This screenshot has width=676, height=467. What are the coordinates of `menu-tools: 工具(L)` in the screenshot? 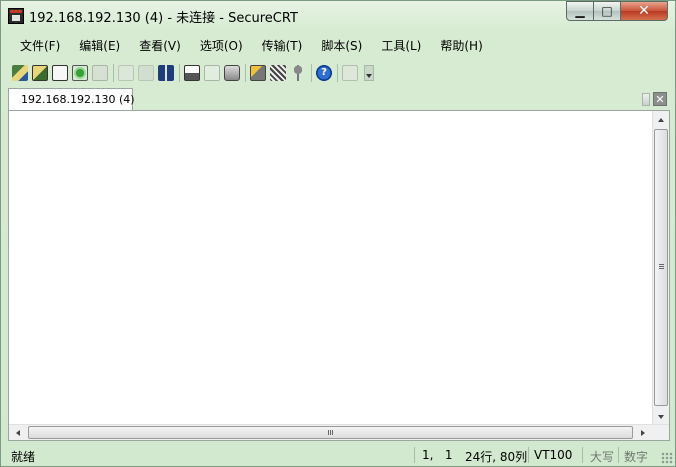 It's located at (399, 46).